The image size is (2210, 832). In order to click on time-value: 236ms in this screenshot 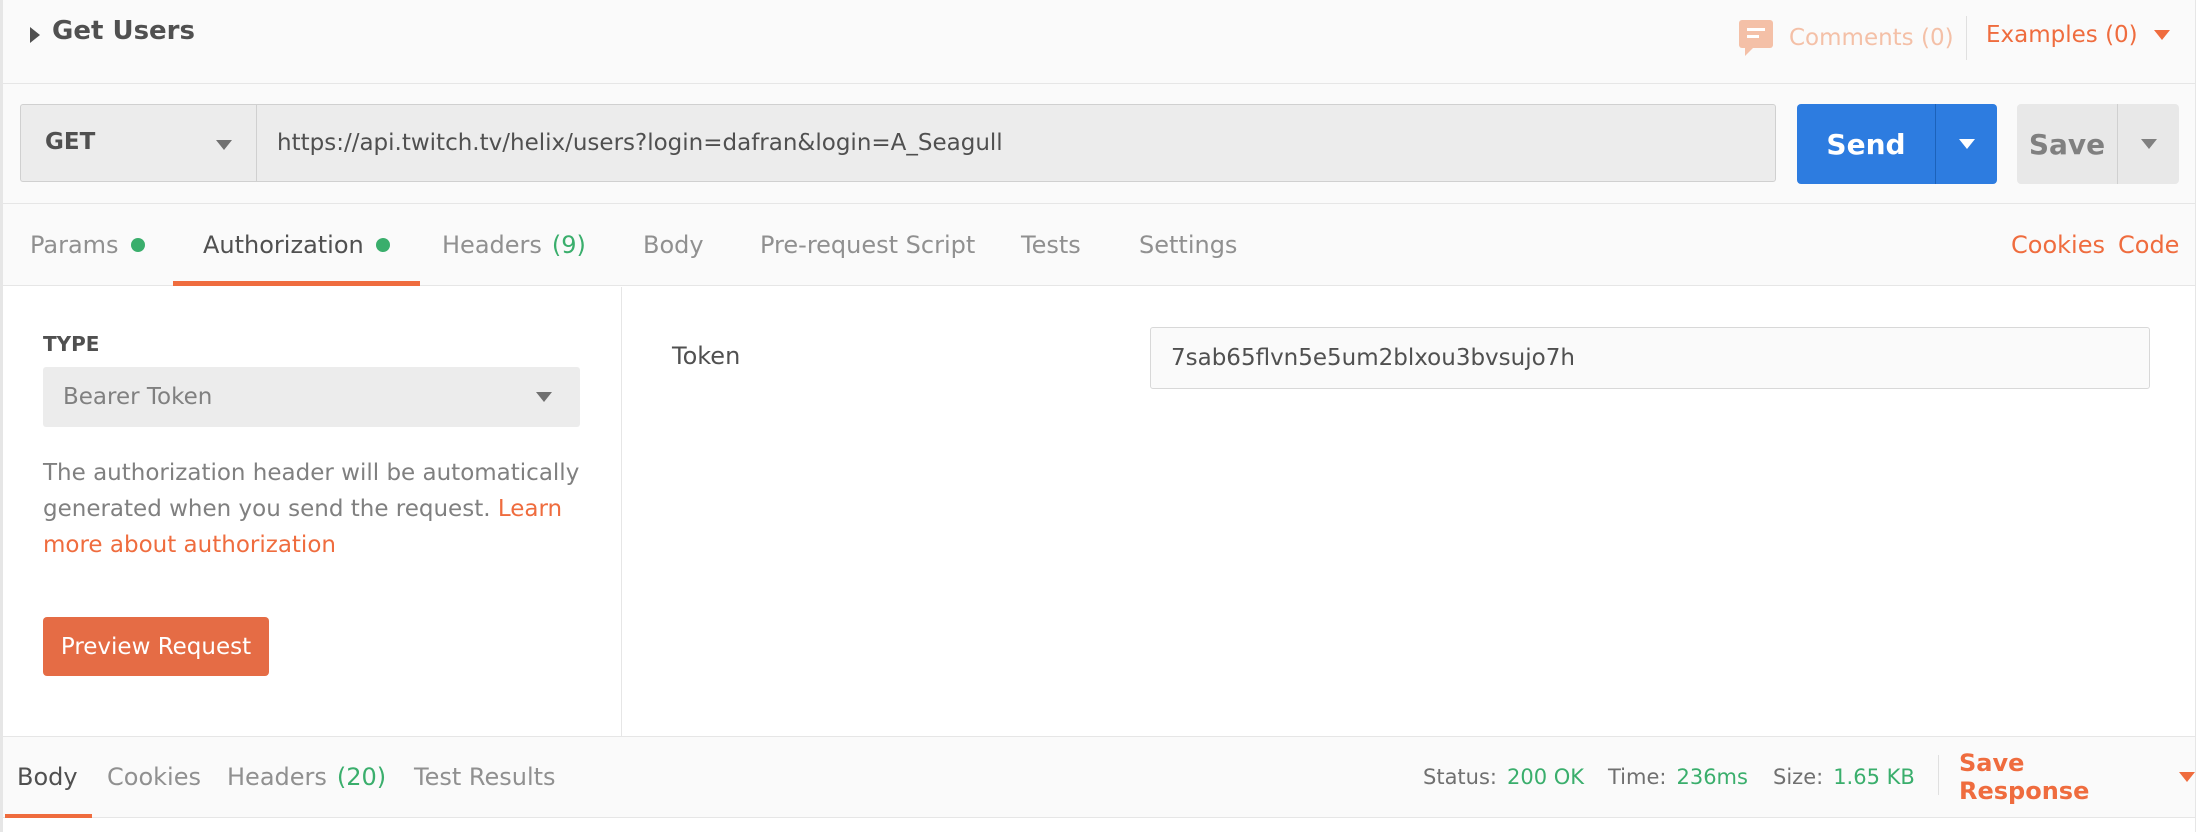, I will do `click(1711, 777)`.